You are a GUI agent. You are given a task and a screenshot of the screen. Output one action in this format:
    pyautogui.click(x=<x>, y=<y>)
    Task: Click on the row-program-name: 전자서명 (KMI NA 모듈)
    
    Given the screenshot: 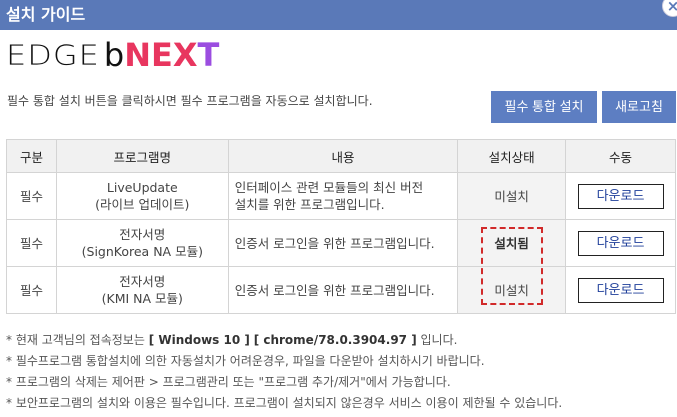 What is the action you would take?
    pyautogui.click(x=142, y=290)
    